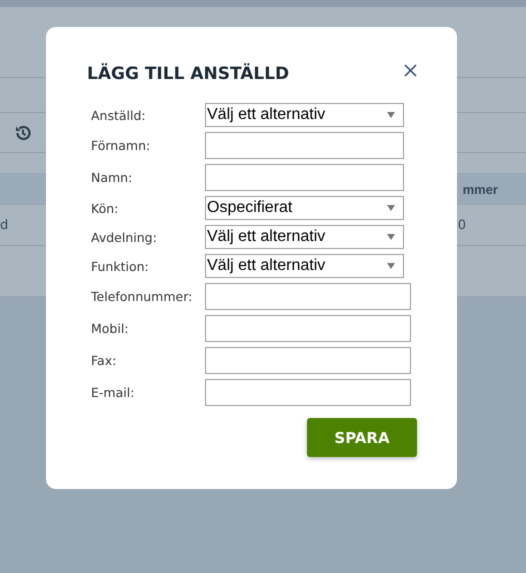 The image size is (526, 573). I want to click on field-label: Anställd:, so click(119, 115).